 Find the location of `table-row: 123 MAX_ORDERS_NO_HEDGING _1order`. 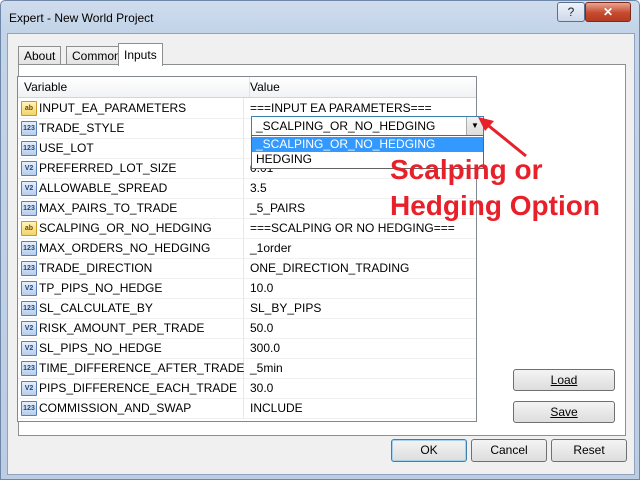

table-row: 123 MAX_ORDERS_NO_HEDGING _1order is located at coordinates (247, 248).